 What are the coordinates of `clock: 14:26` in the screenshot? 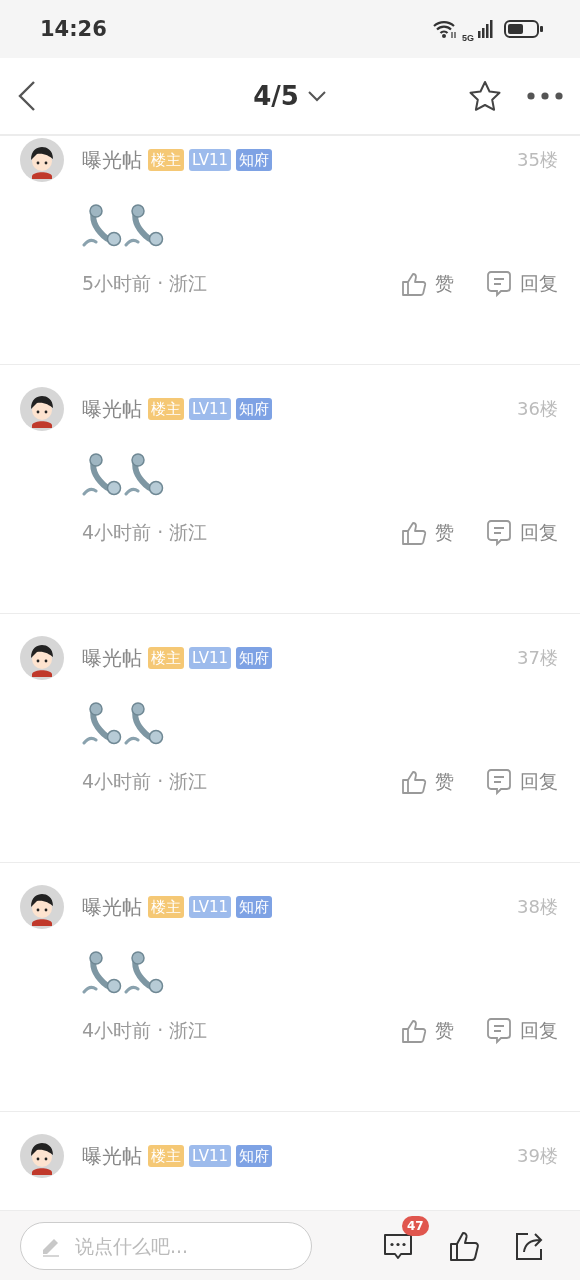 It's located at (74, 29).